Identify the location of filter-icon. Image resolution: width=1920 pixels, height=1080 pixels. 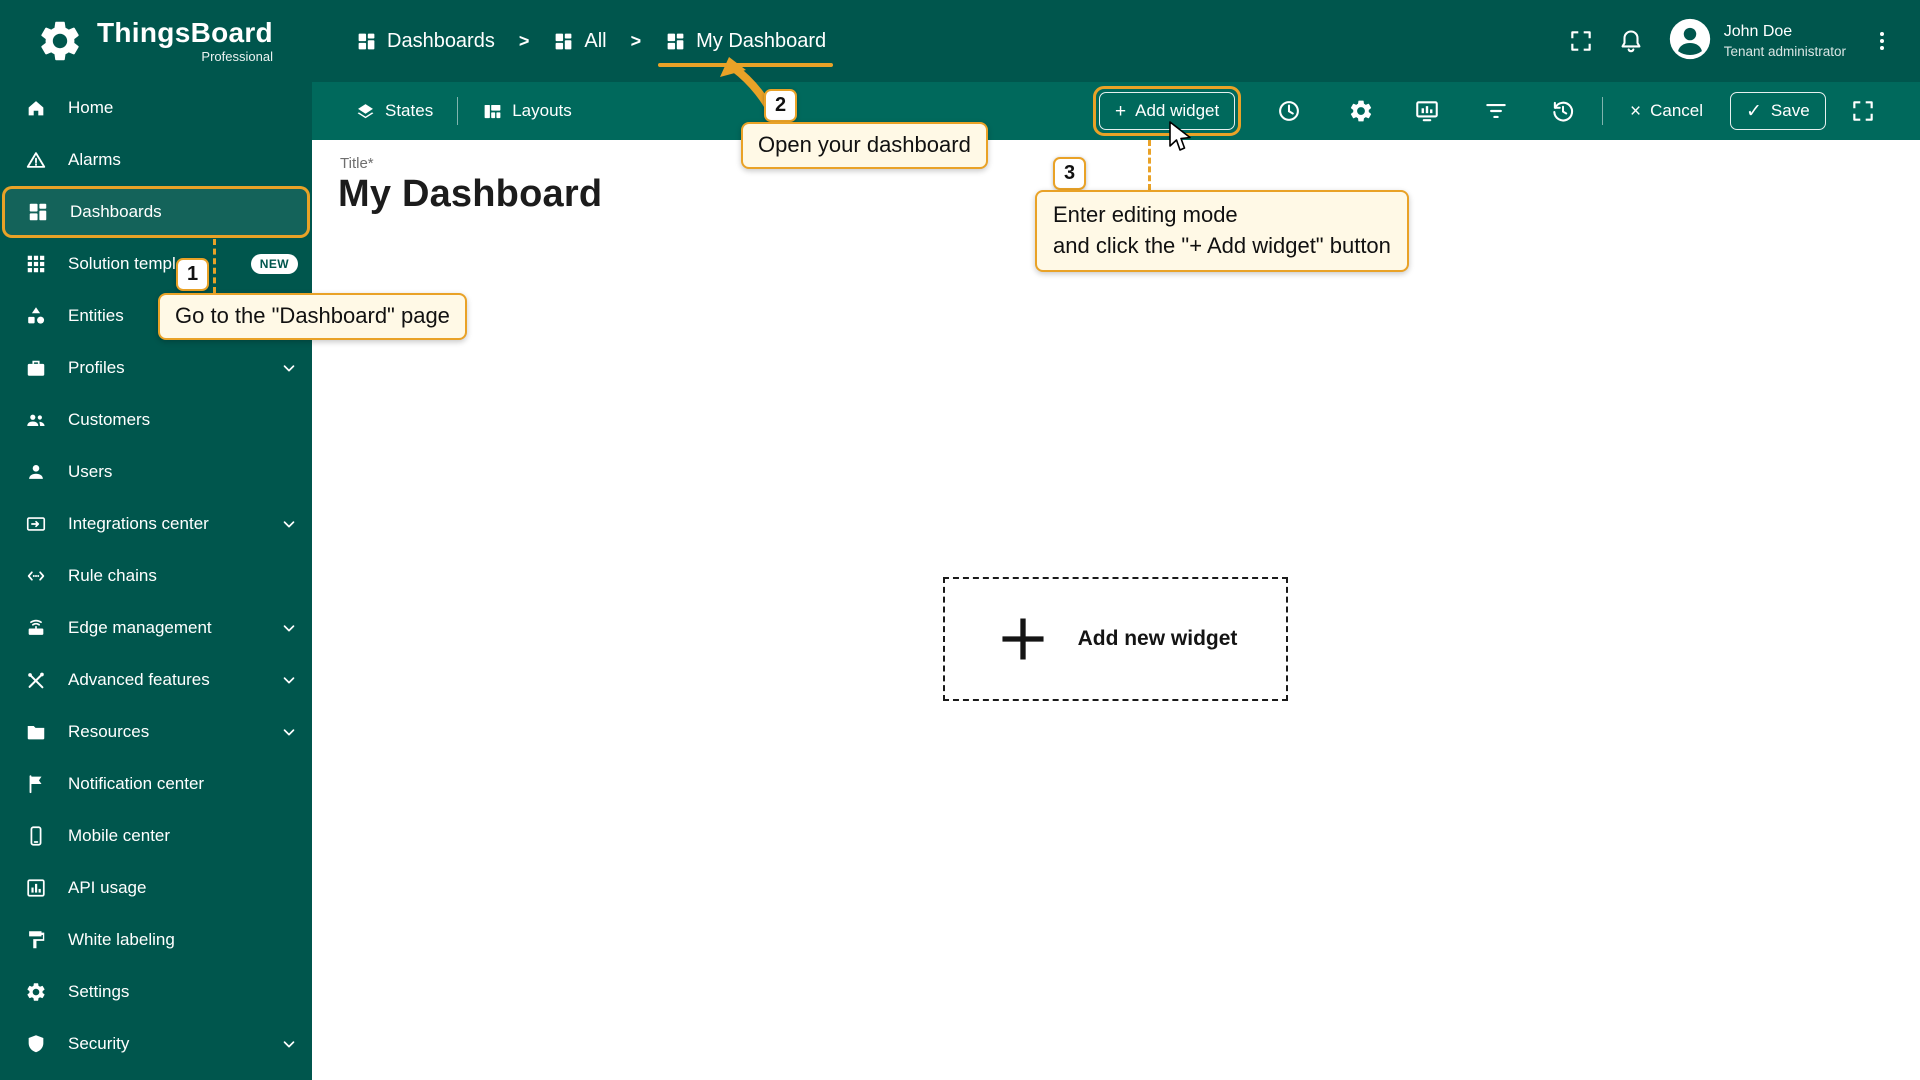
(1496, 111).